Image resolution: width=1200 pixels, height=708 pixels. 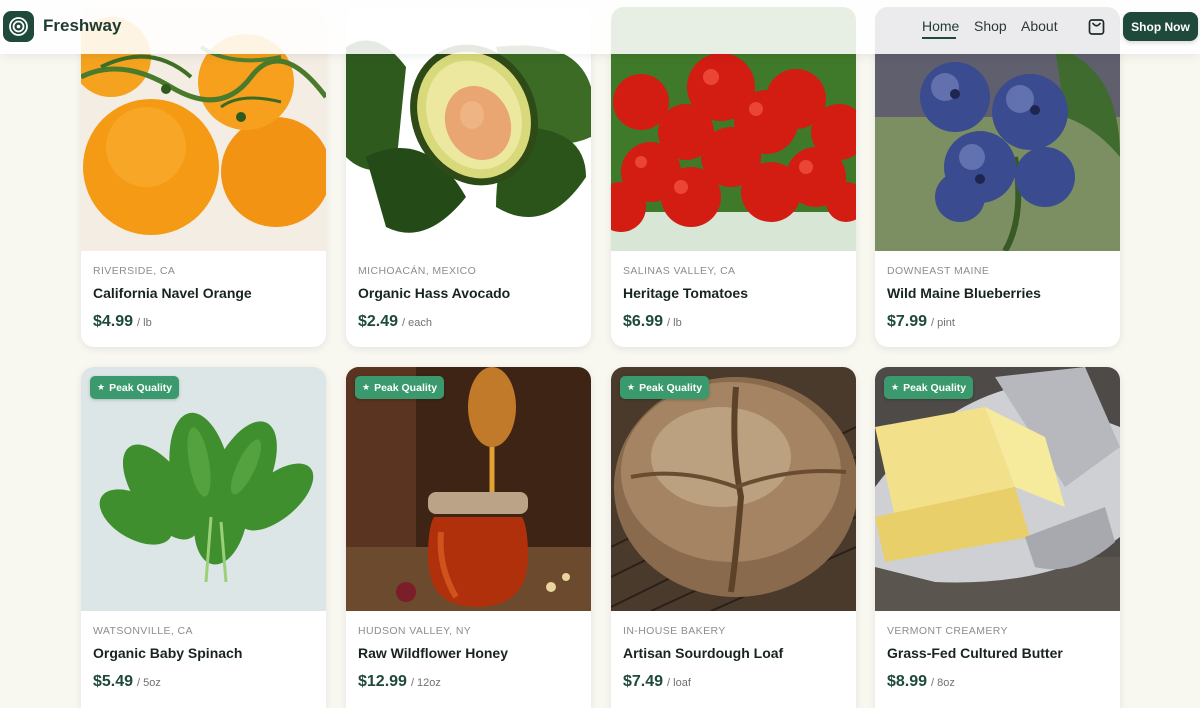 I want to click on product-price: $8.99, so click(x=907, y=681).